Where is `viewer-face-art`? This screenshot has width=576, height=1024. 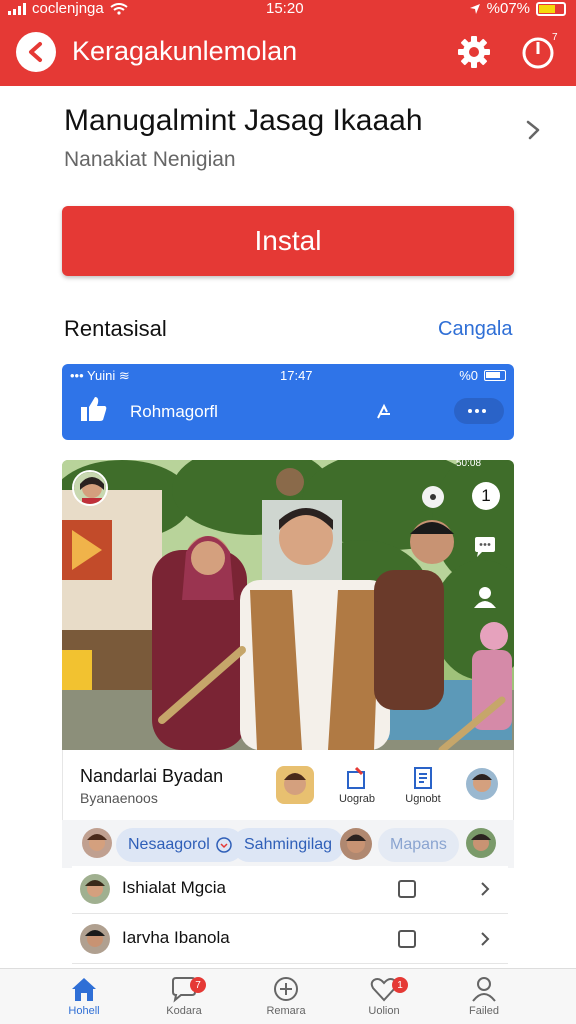 viewer-face-art is located at coordinates (482, 784).